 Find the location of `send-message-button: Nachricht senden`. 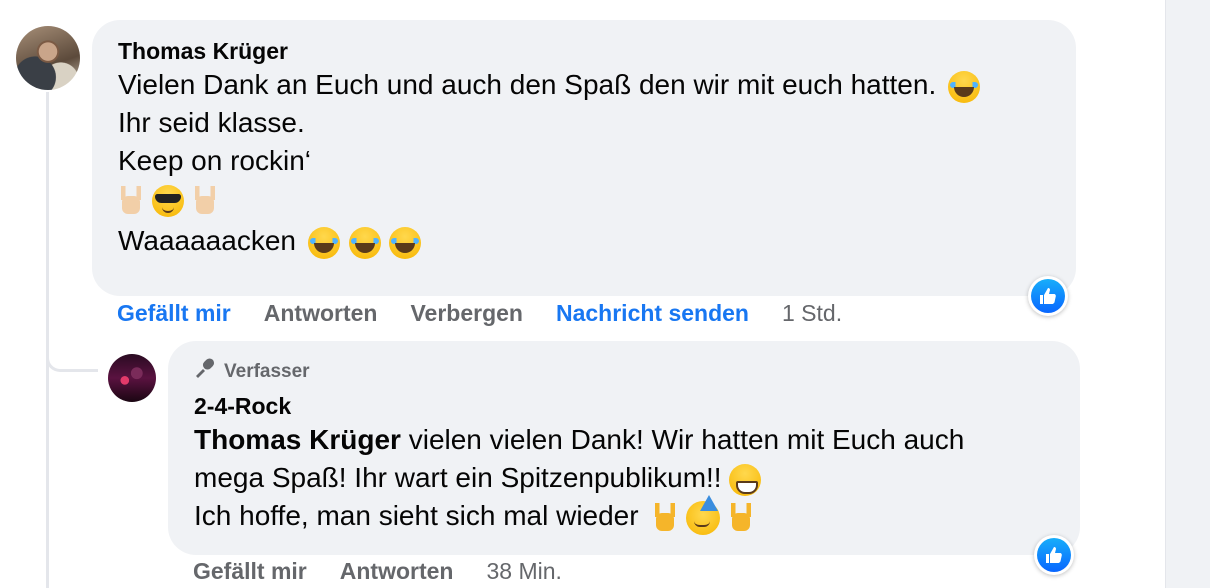

send-message-button: Nachricht senden is located at coordinates (652, 313).